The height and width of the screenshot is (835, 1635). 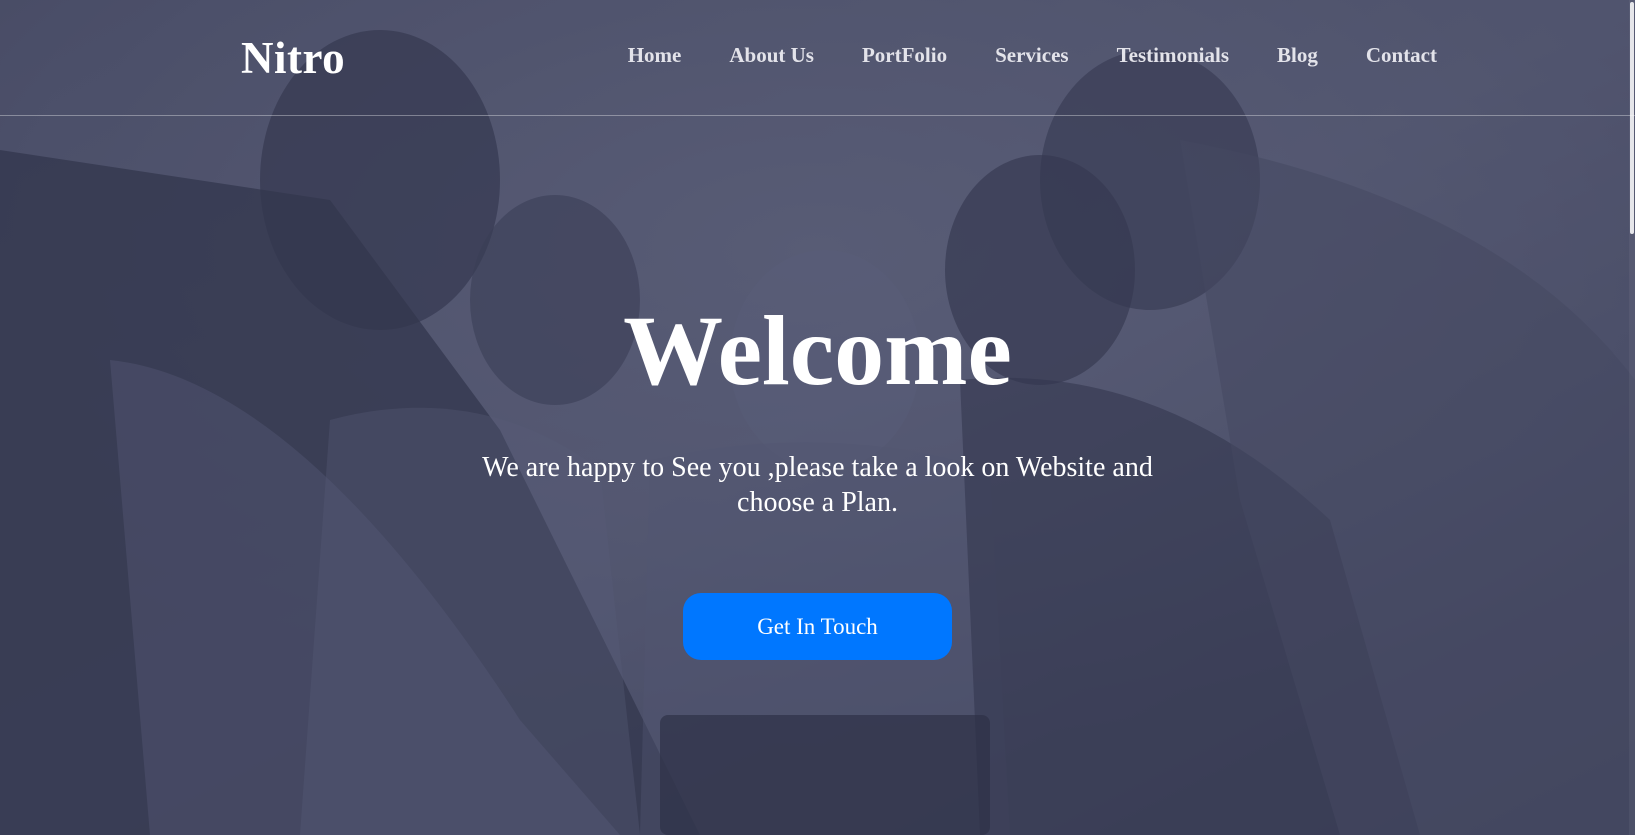 I want to click on nav-link-services: Services, so click(x=1031, y=55).